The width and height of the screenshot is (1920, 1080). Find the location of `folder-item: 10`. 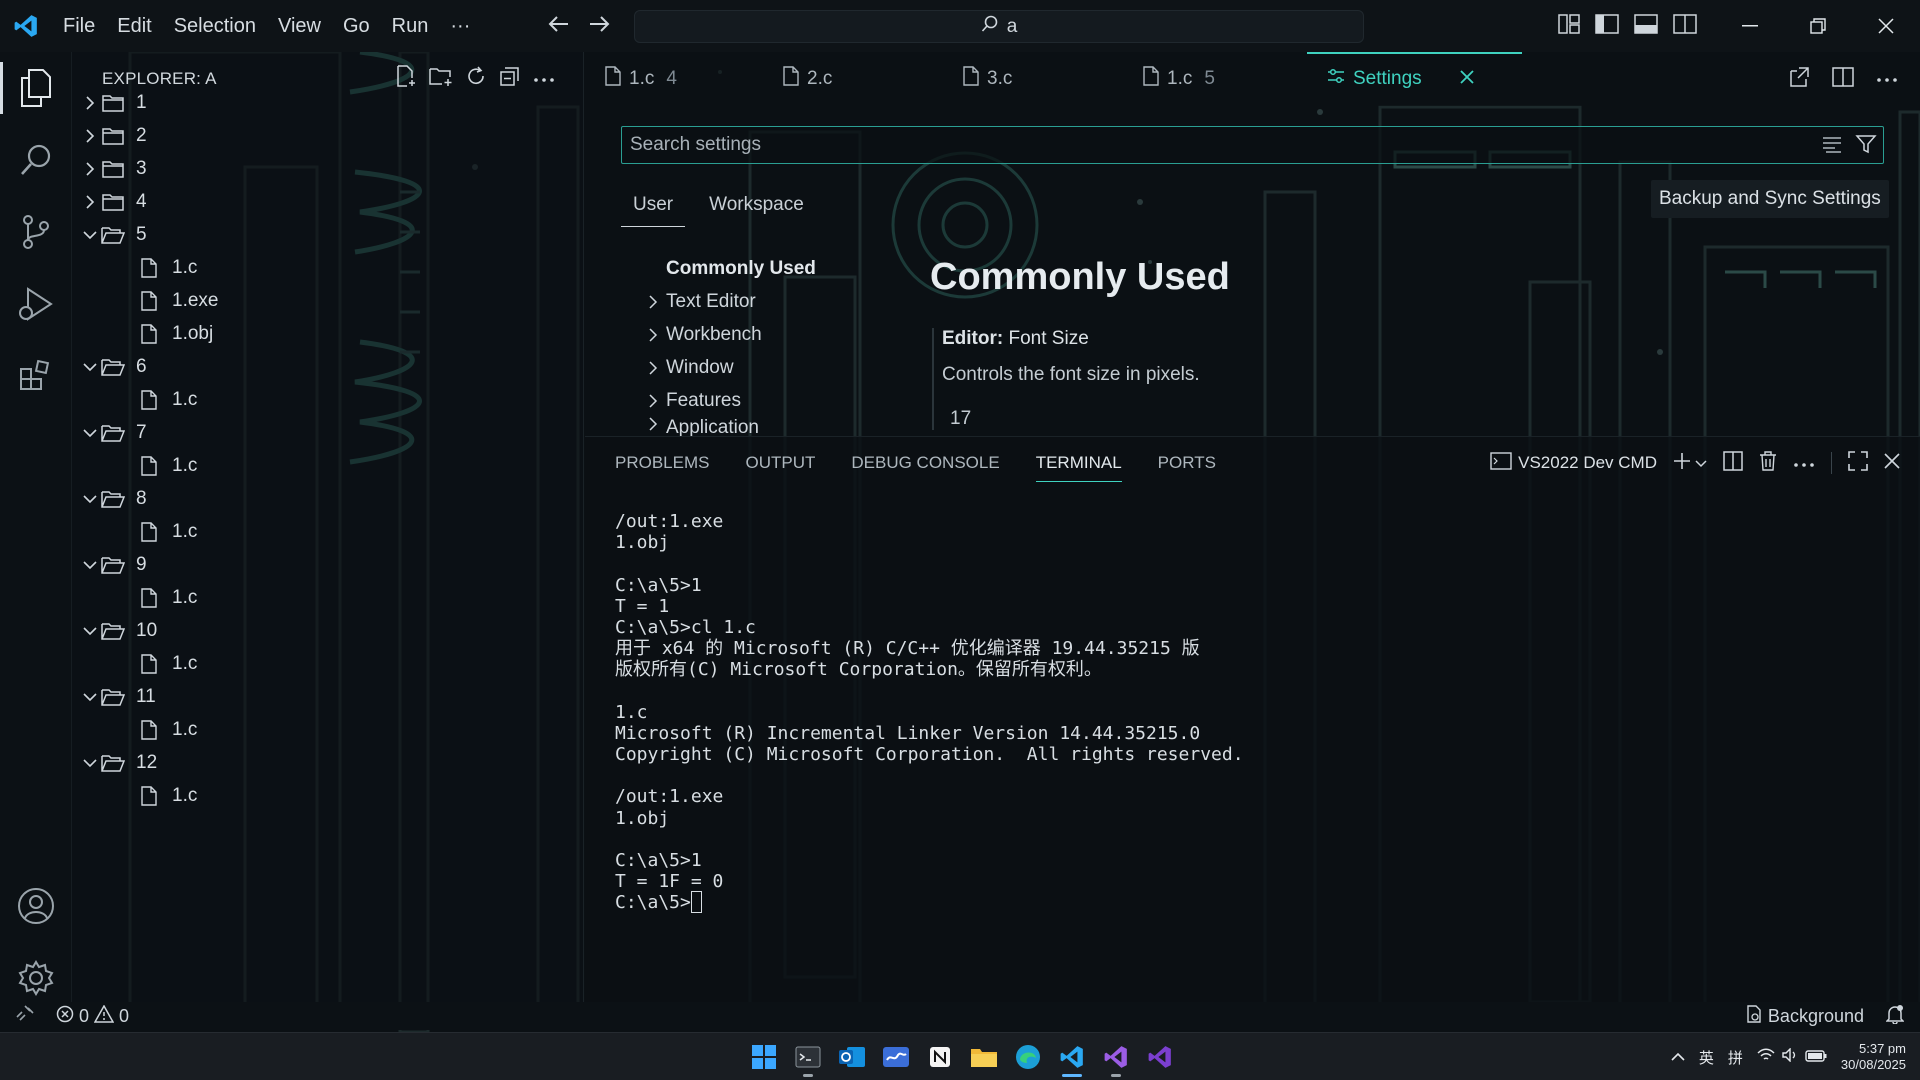

folder-item: 10 is located at coordinates (328, 630).